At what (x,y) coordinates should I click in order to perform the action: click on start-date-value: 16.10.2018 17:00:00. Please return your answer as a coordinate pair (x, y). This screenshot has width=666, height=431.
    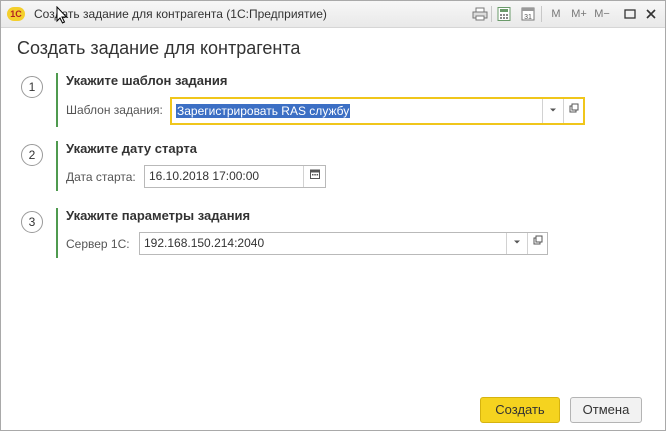
    Looking at the image, I should click on (204, 176).